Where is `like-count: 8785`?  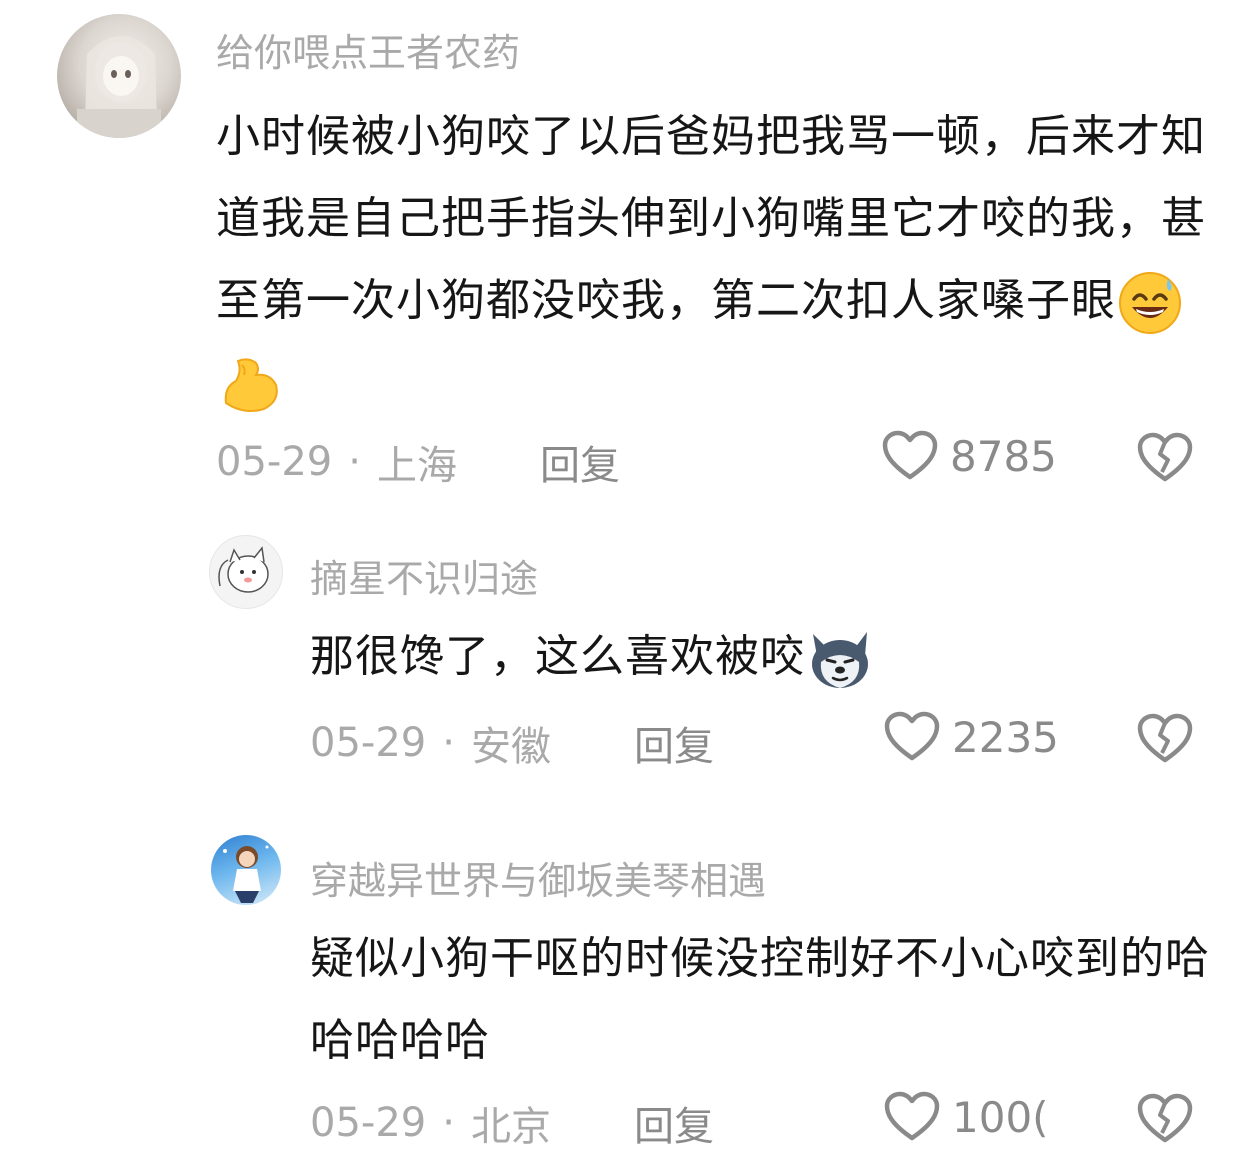 like-count: 8785 is located at coordinates (1003, 456).